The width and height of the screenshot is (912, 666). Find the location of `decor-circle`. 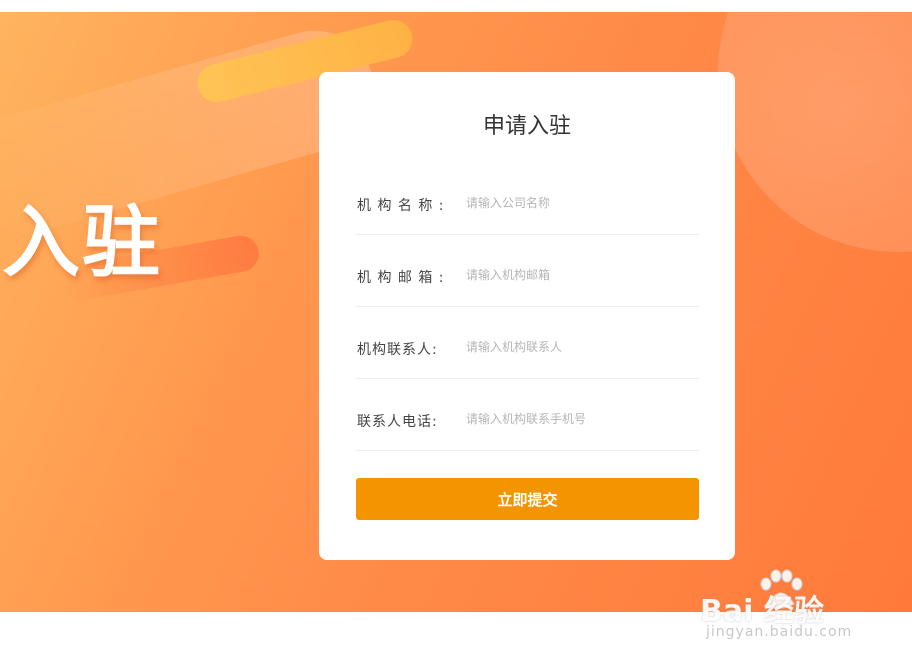

decor-circle is located at coordinates (815, 132).